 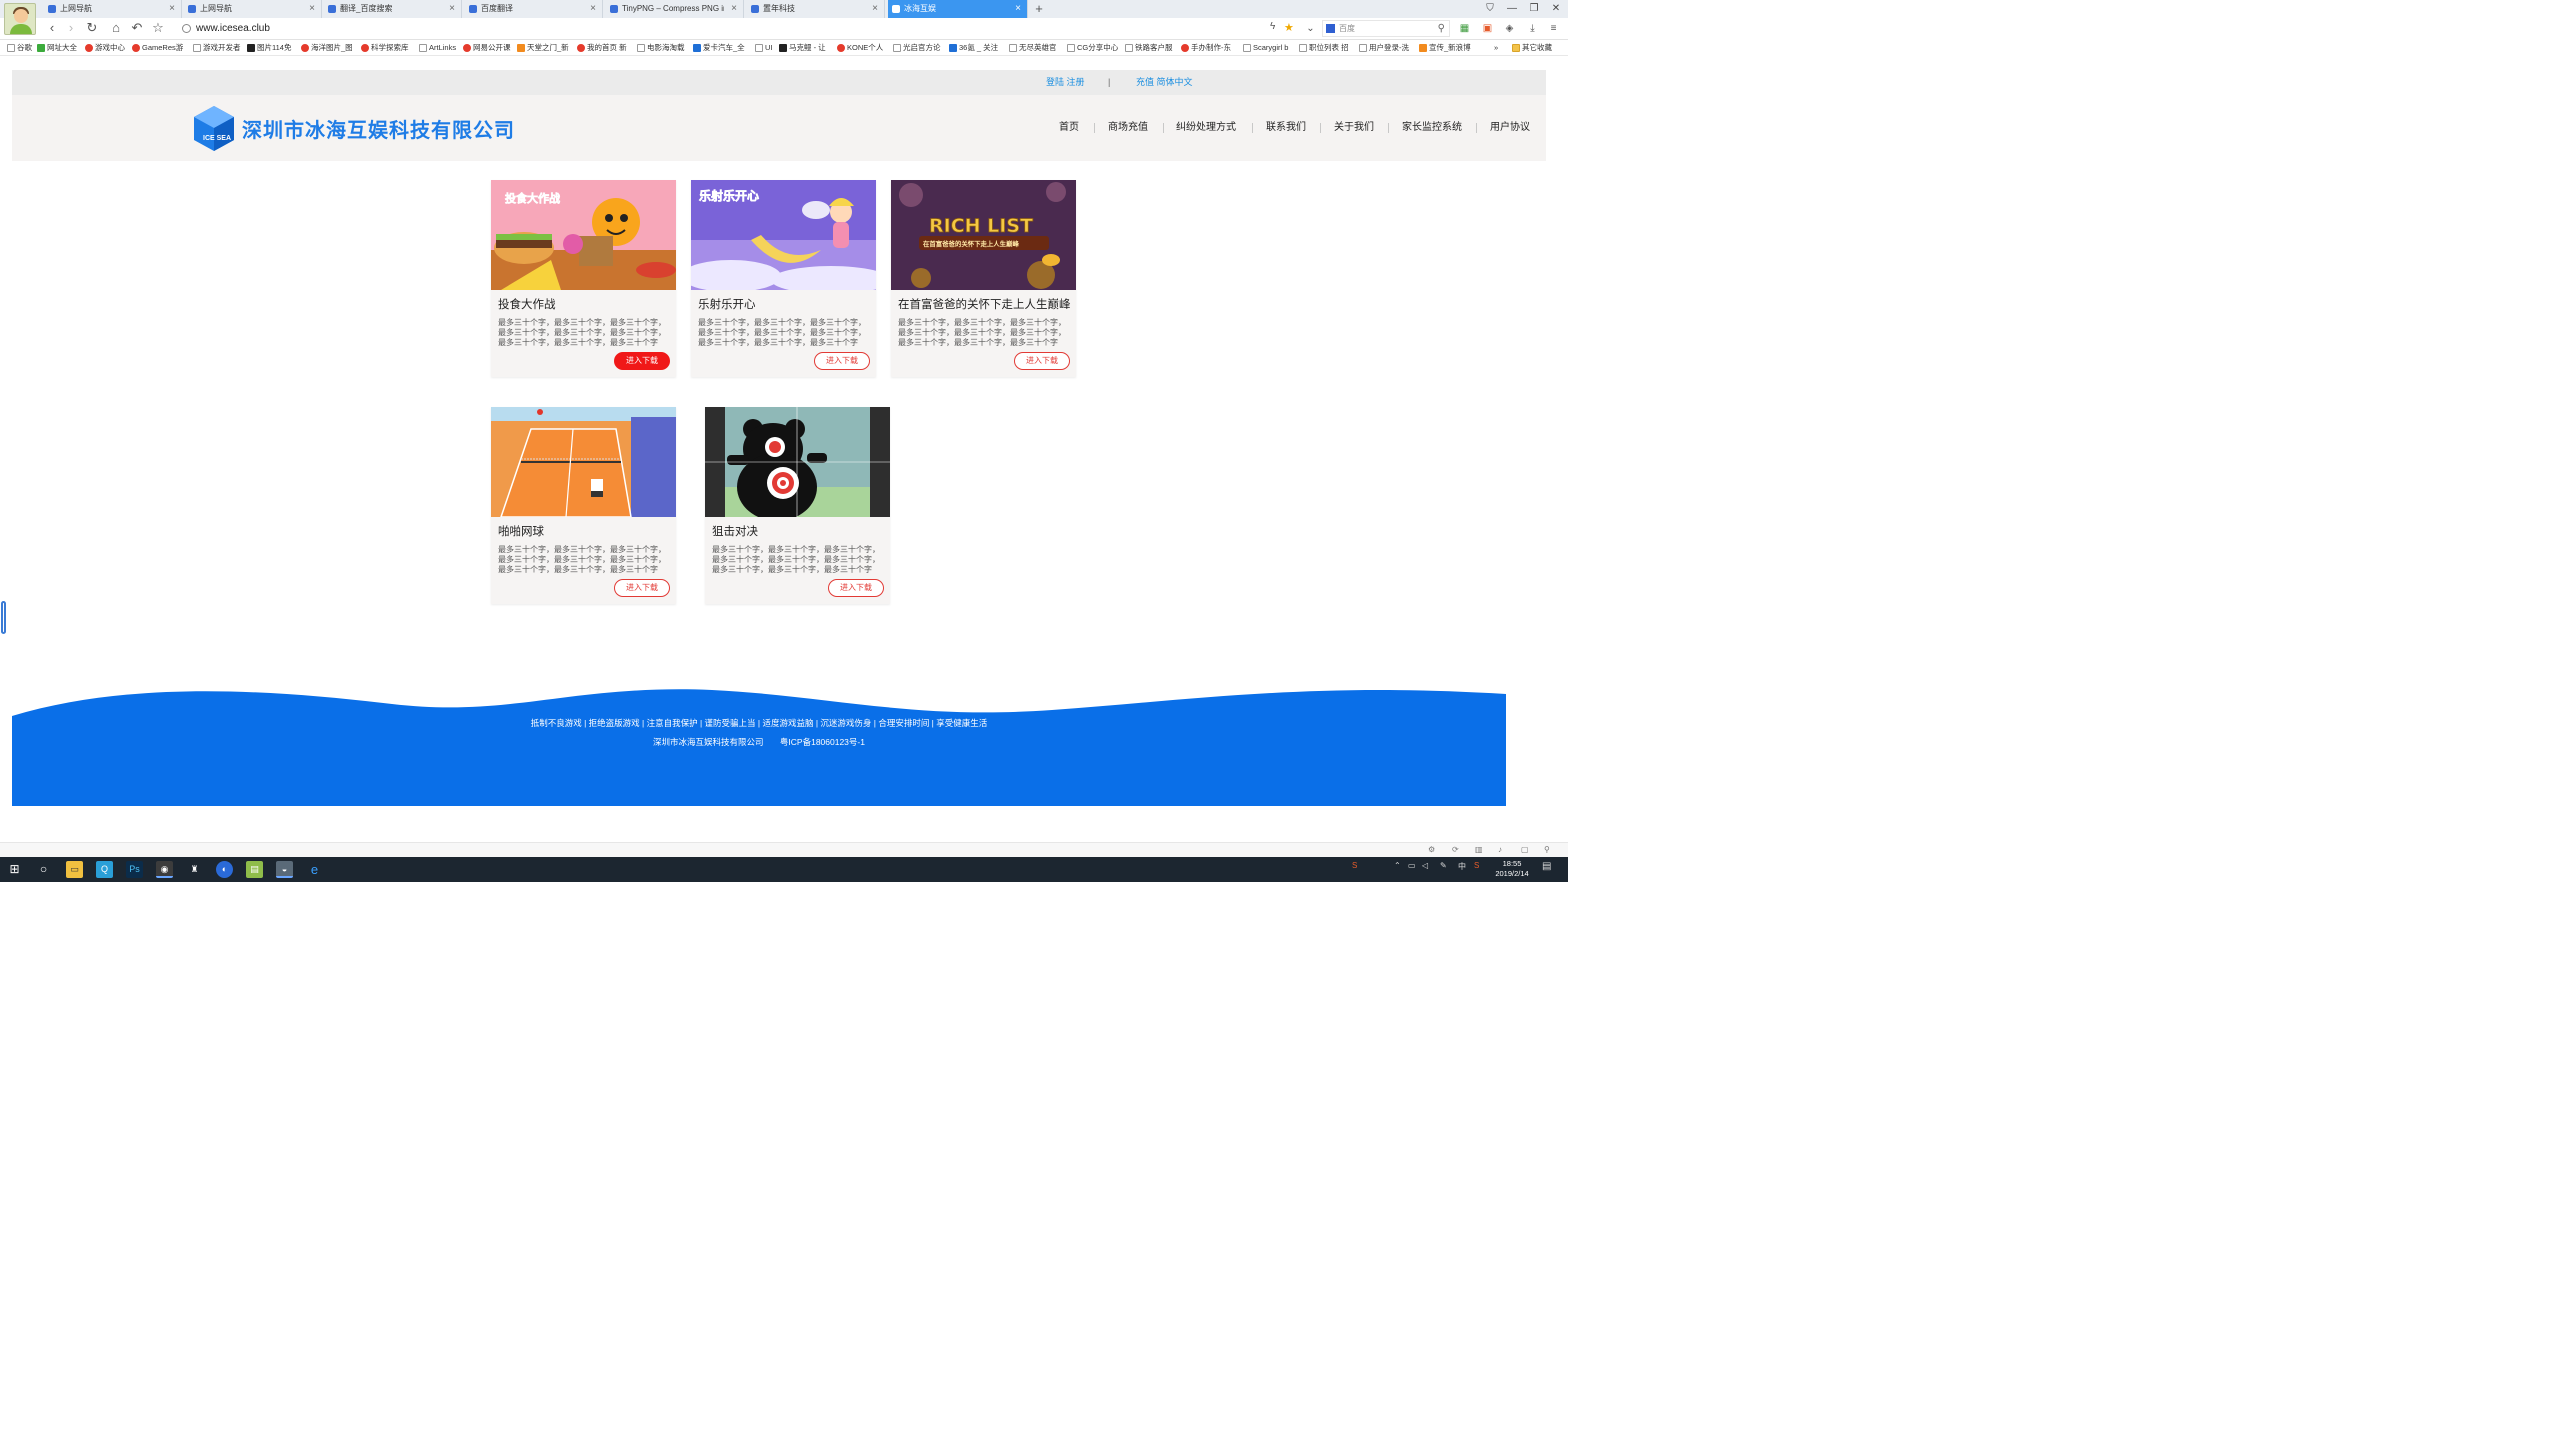 What do you see at coordinates (71, 28) in the screenshot?
I see `forward-icon: ›` at bounding box center [71, 28].